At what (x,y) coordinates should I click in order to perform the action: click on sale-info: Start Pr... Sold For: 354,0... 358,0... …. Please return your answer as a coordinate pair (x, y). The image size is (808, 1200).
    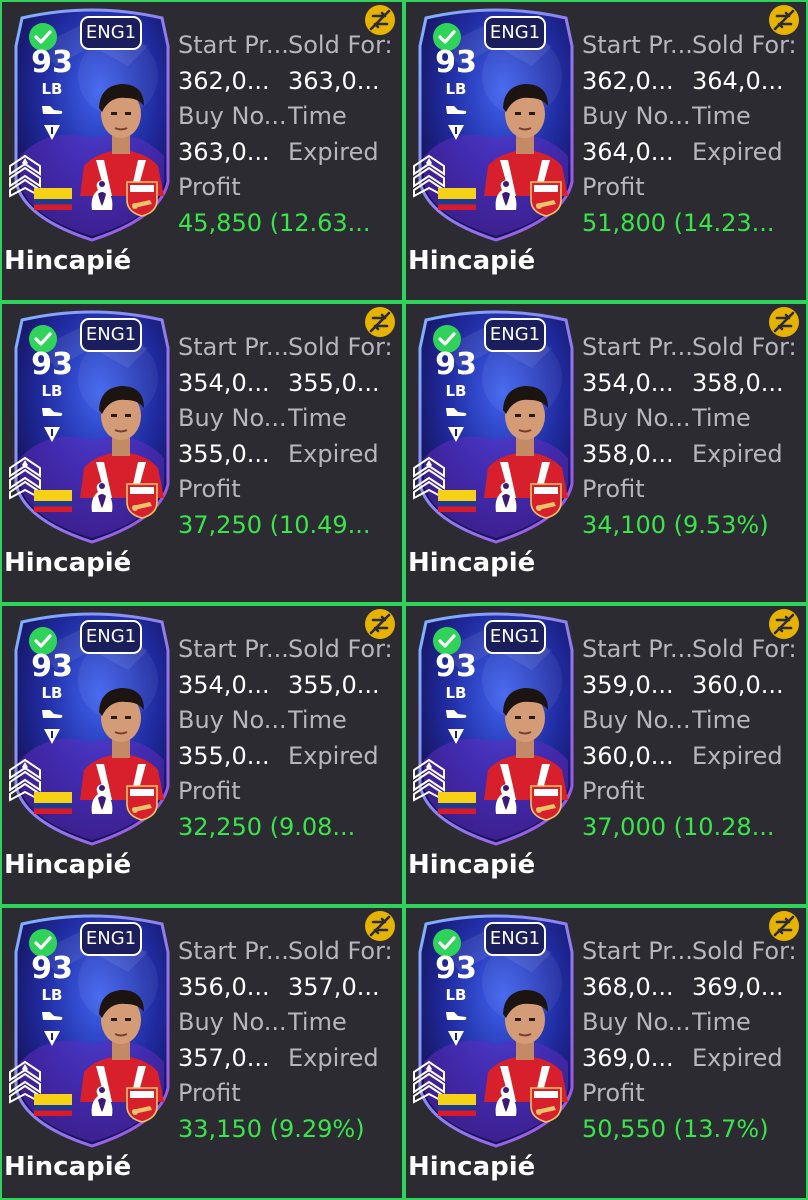
    Looking at the image, I should click on (694, 436).